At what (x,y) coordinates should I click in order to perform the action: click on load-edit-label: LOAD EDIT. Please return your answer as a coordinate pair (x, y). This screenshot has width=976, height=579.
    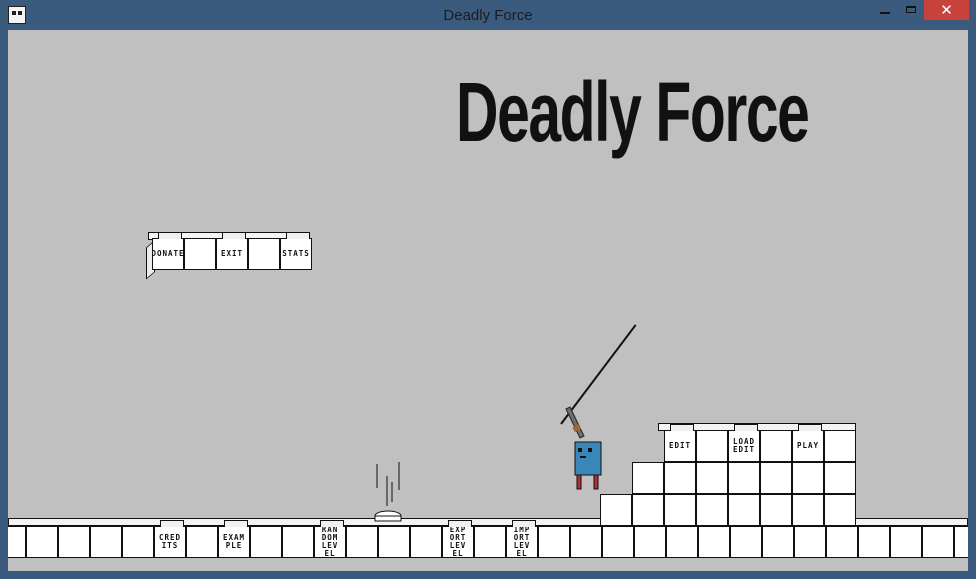
    Looking at the image, I should click on (744, 445).